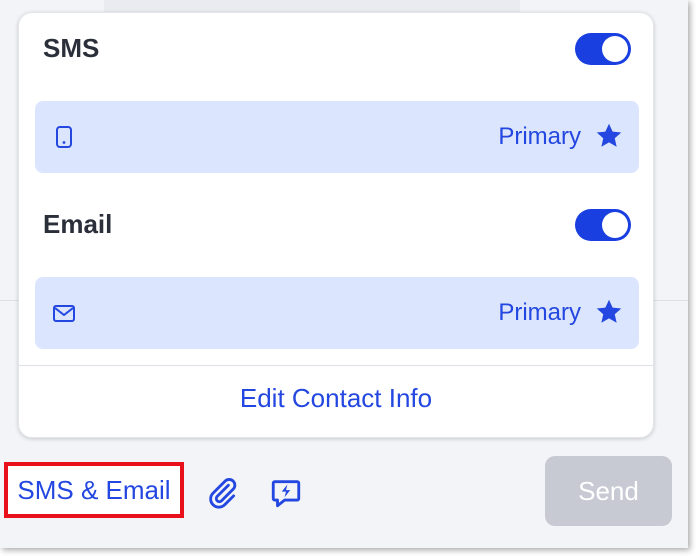 This screenshot has height=556, width=696. What do you see at coordinates (286, 493) in the screenshot?
I see `lightning-chat-icon` at bounding box center [286, 493].